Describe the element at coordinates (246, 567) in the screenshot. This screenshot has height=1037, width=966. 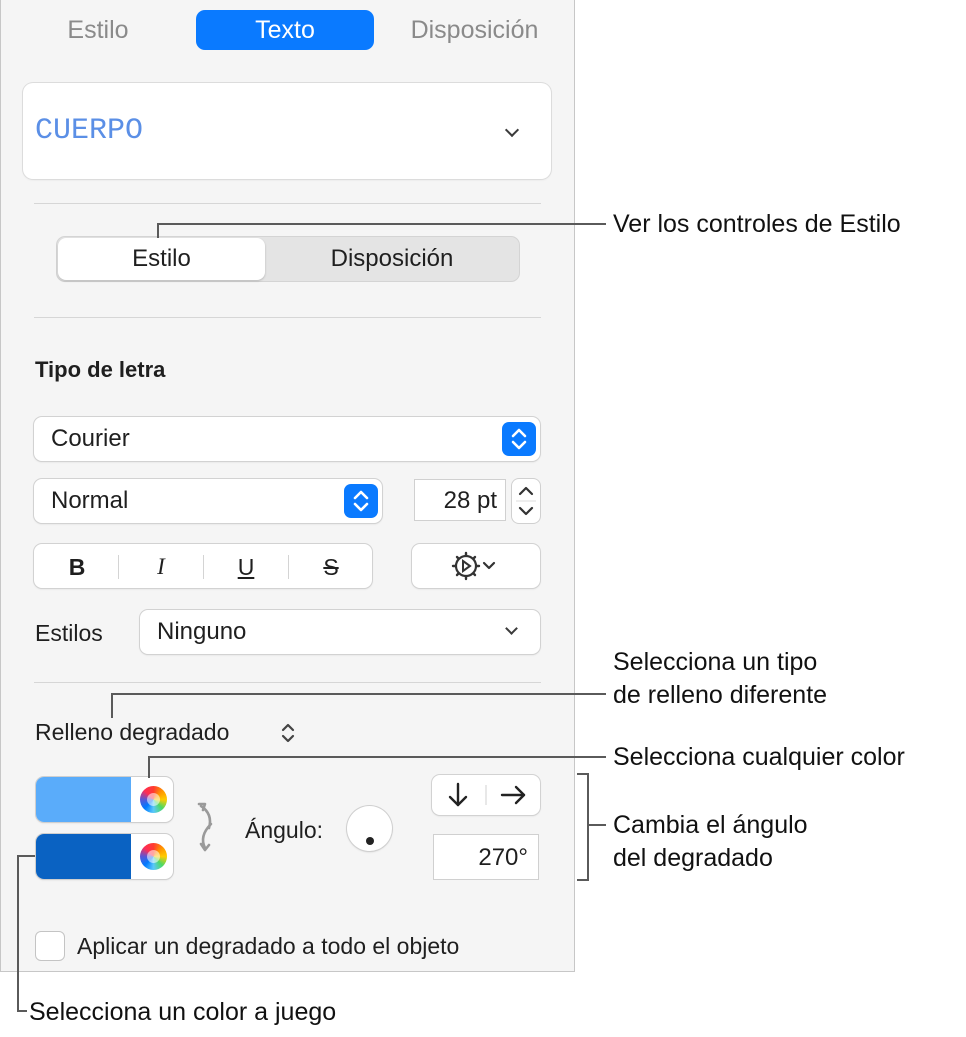
I see `underline-button: U` at that location.